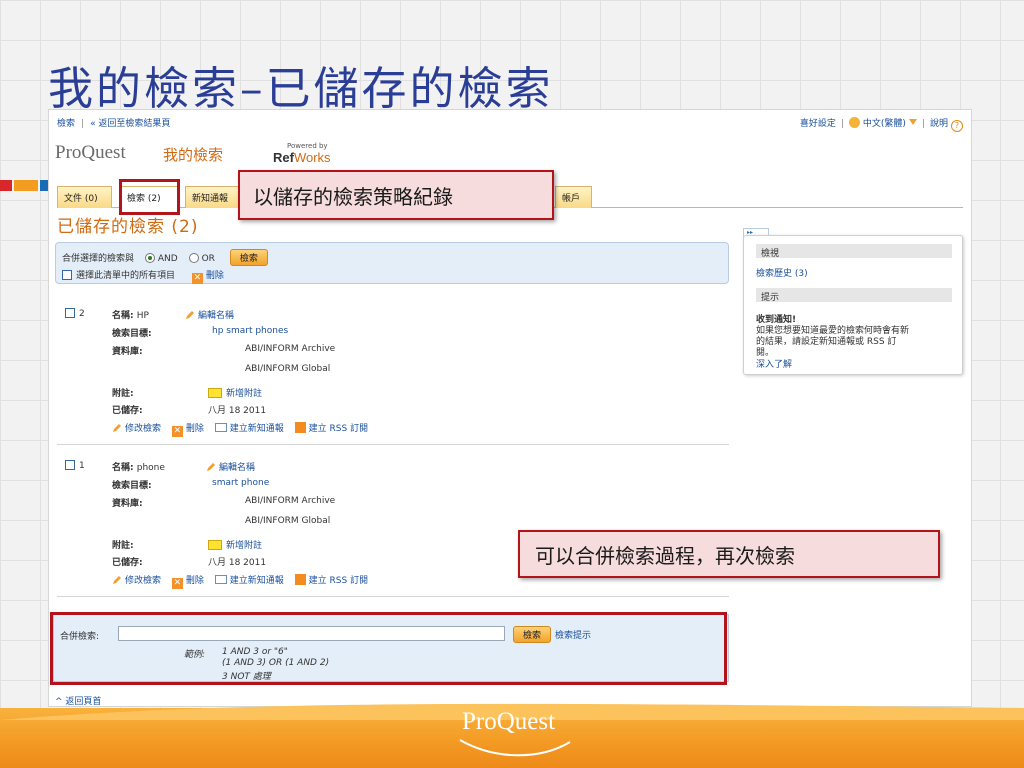 Image resolution: width=1024 pixels, height=768 pixels. I want to click on add-note-label: 新增附註, so click(244, 394).